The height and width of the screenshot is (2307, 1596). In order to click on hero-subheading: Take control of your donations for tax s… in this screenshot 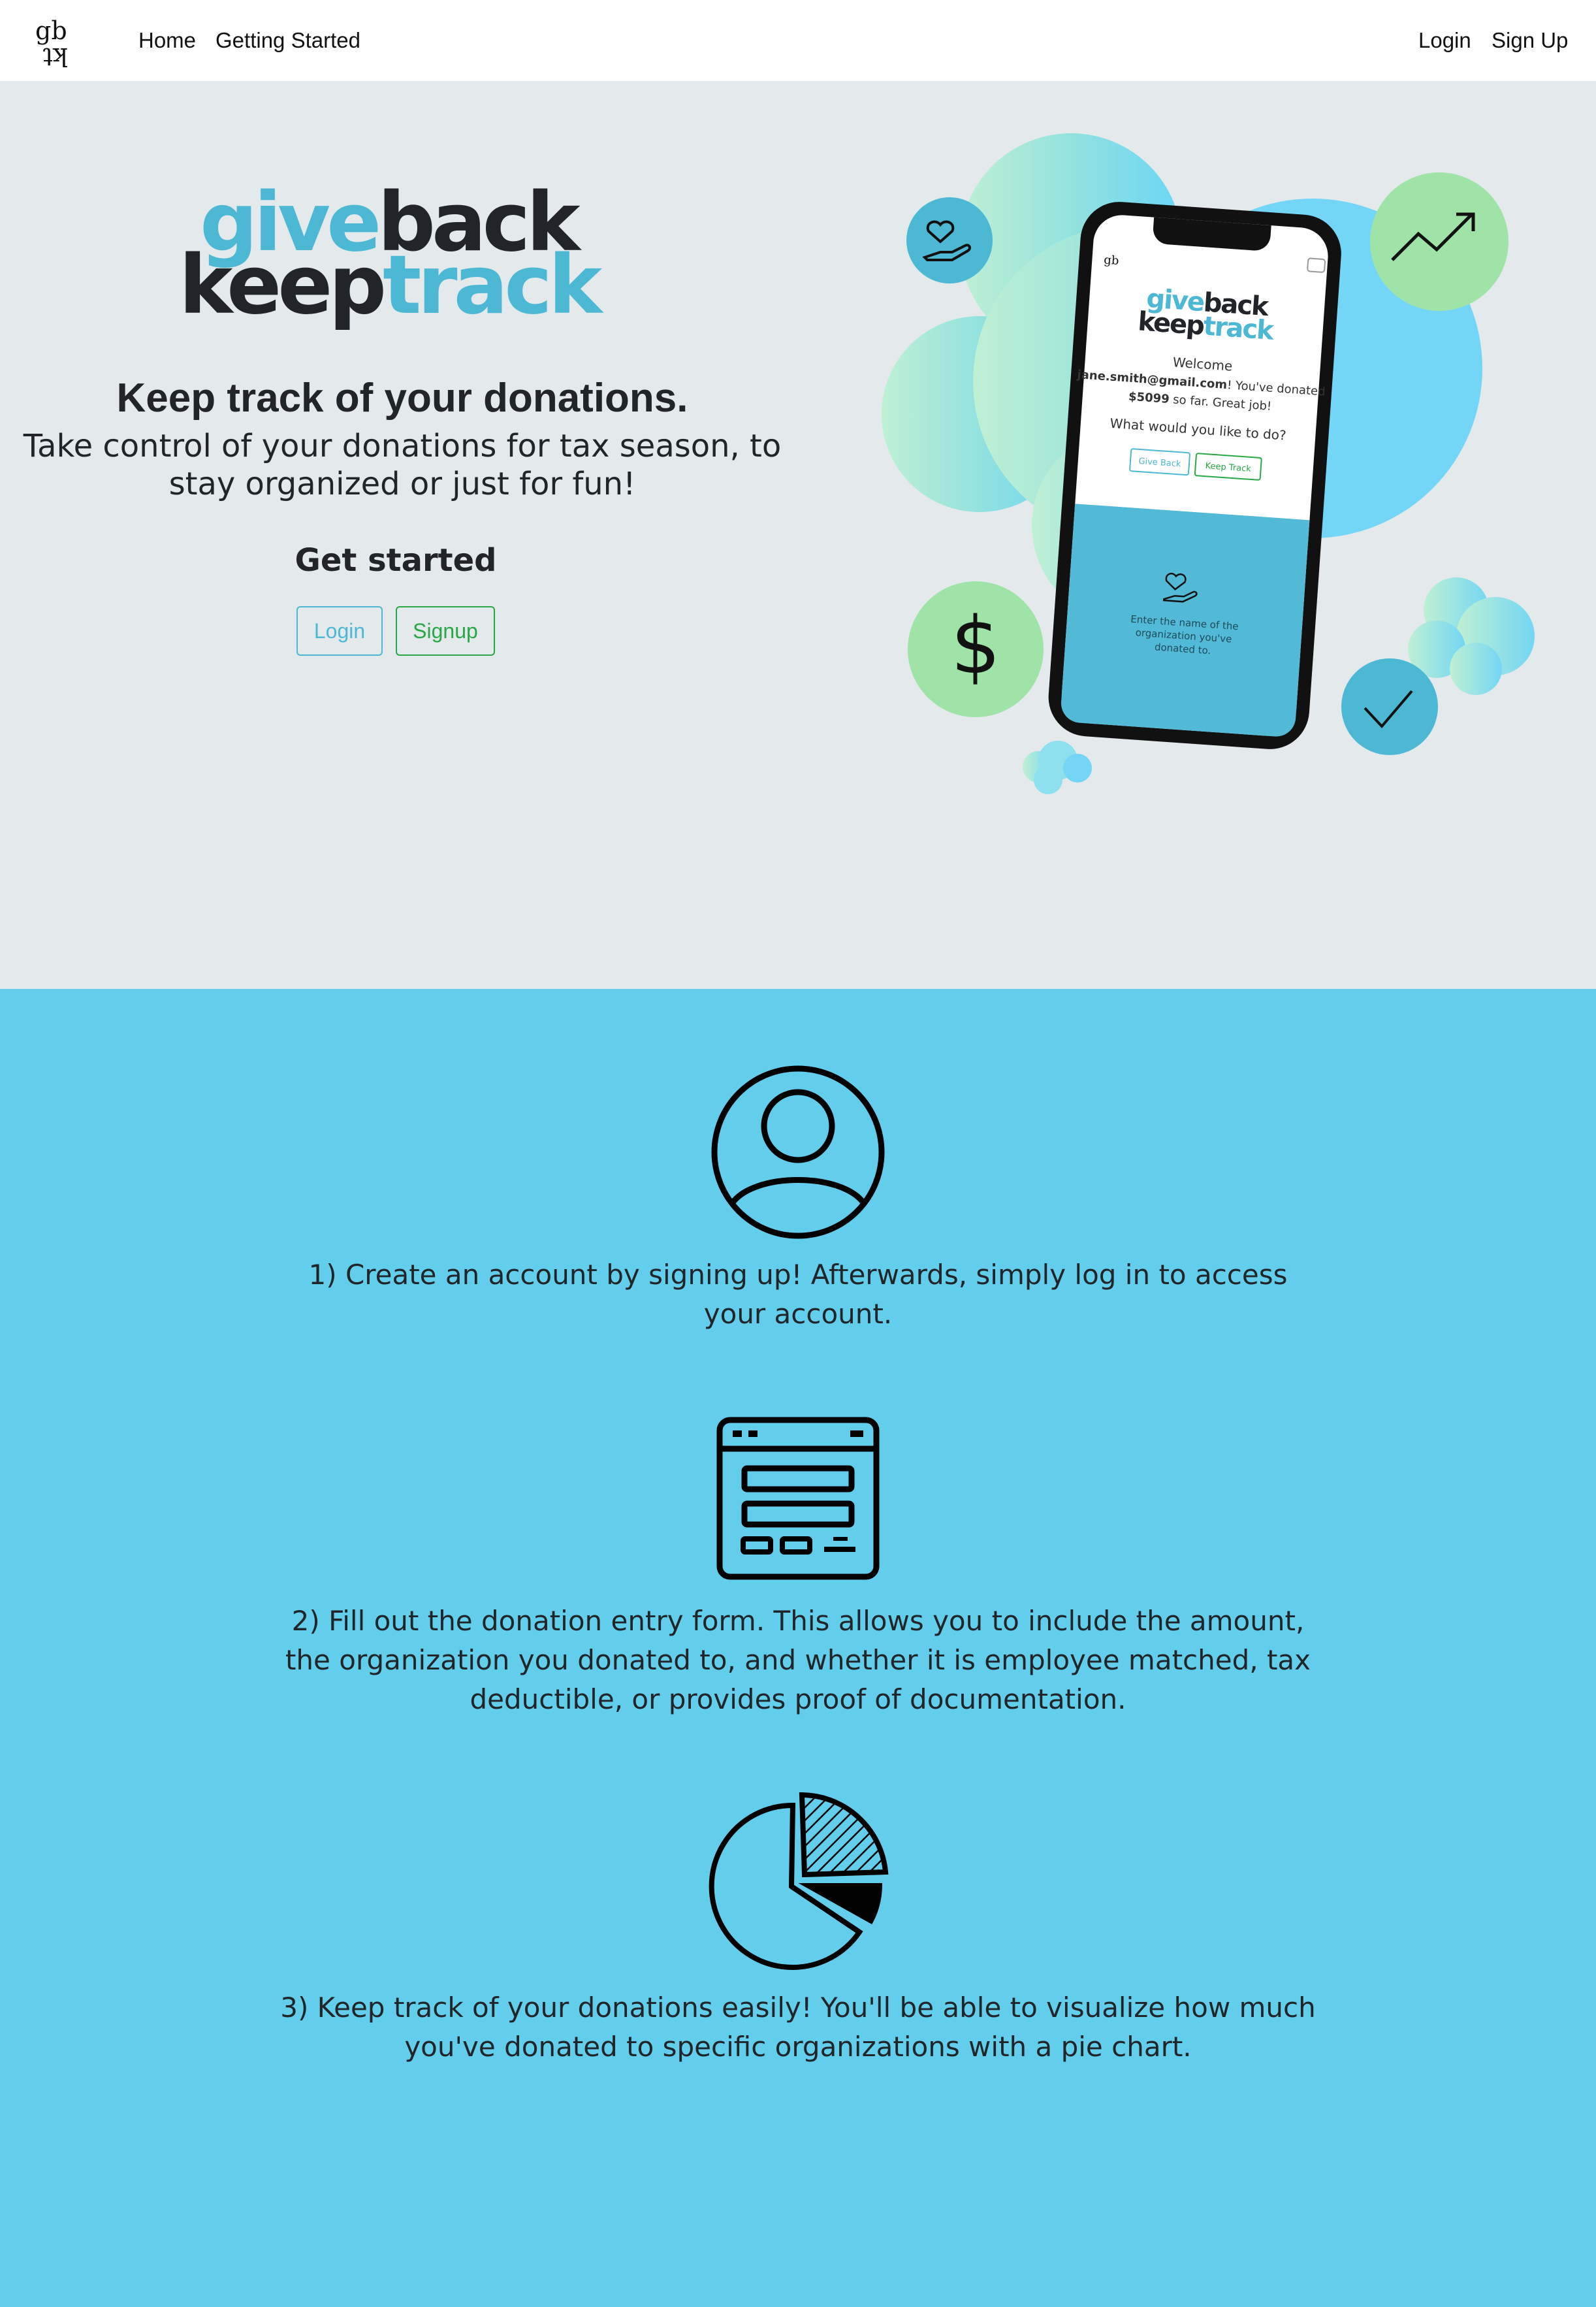, I will do `click(402, 465)`.